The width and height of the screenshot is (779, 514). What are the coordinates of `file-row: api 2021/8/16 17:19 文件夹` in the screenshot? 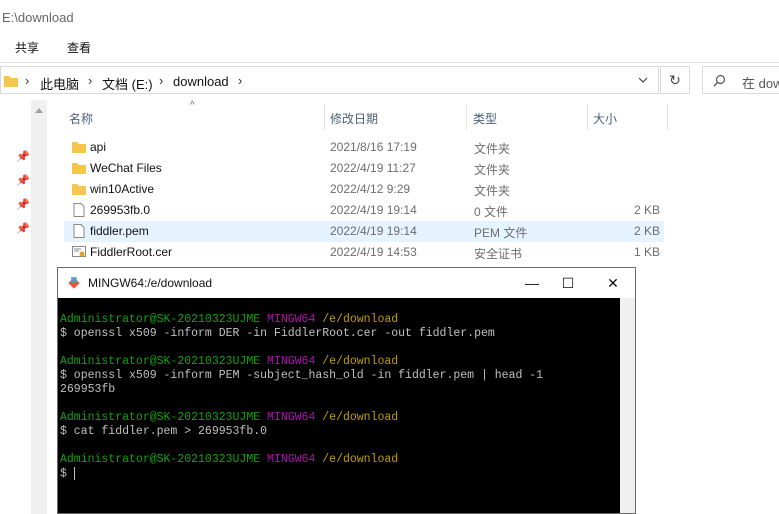 It's located at (364, 147).